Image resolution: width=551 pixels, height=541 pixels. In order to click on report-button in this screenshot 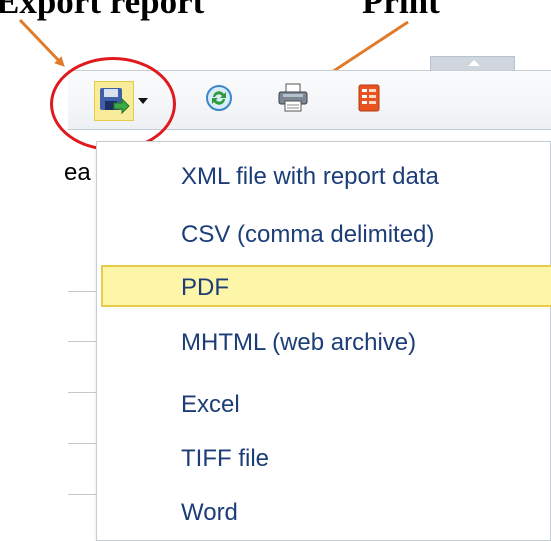, I will do `click(369, 100)`.